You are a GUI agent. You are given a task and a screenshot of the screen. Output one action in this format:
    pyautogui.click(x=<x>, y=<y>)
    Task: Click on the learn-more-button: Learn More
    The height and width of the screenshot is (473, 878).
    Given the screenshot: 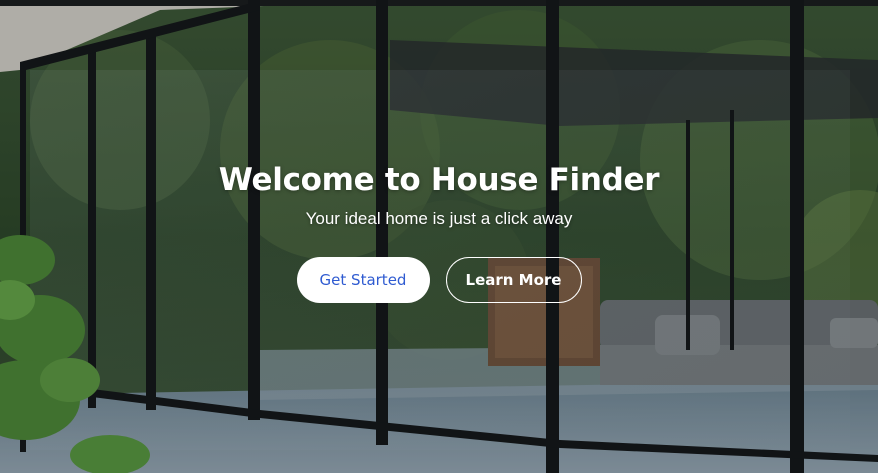 What is the action you would take?
    pyautogui.click(x=513, y=280)
    